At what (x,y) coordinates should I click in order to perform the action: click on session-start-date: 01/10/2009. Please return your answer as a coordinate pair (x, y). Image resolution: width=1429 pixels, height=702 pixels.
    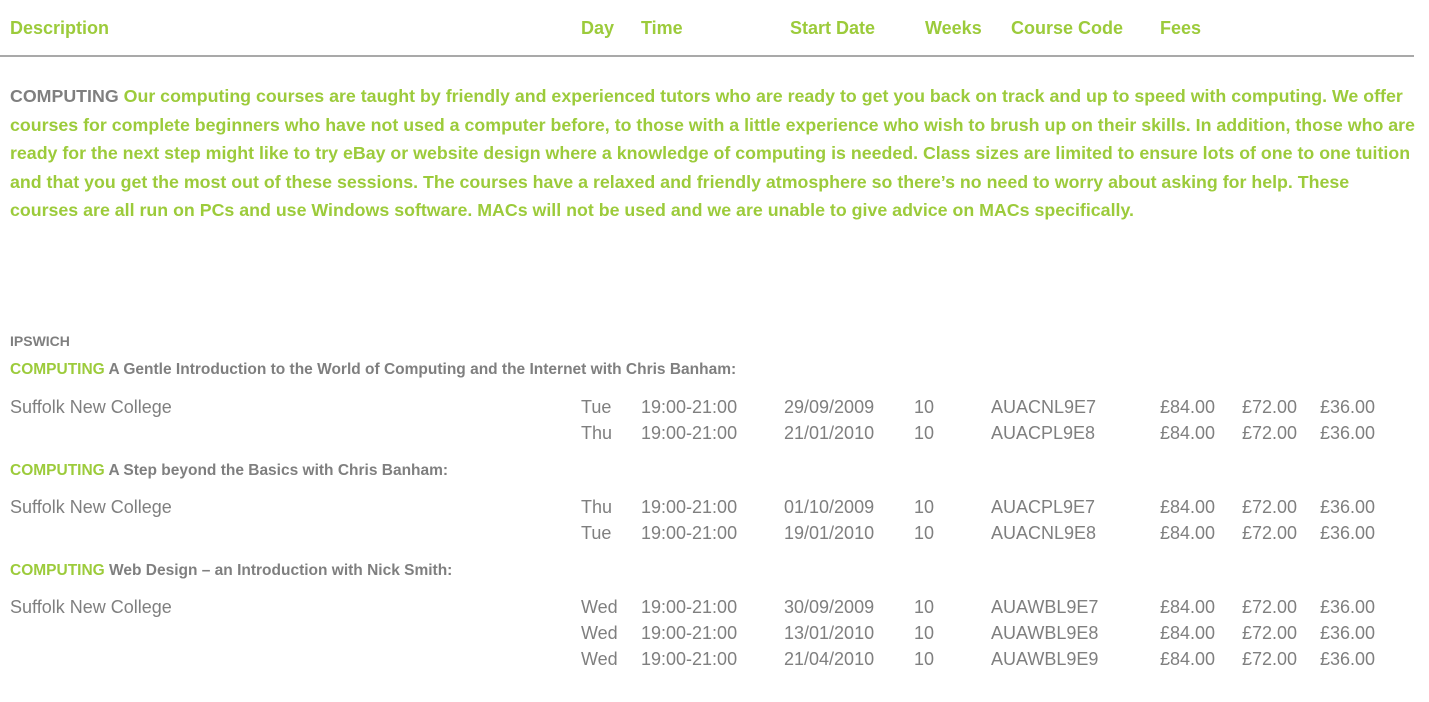
    Looking at the image, I should click on (829, 507).